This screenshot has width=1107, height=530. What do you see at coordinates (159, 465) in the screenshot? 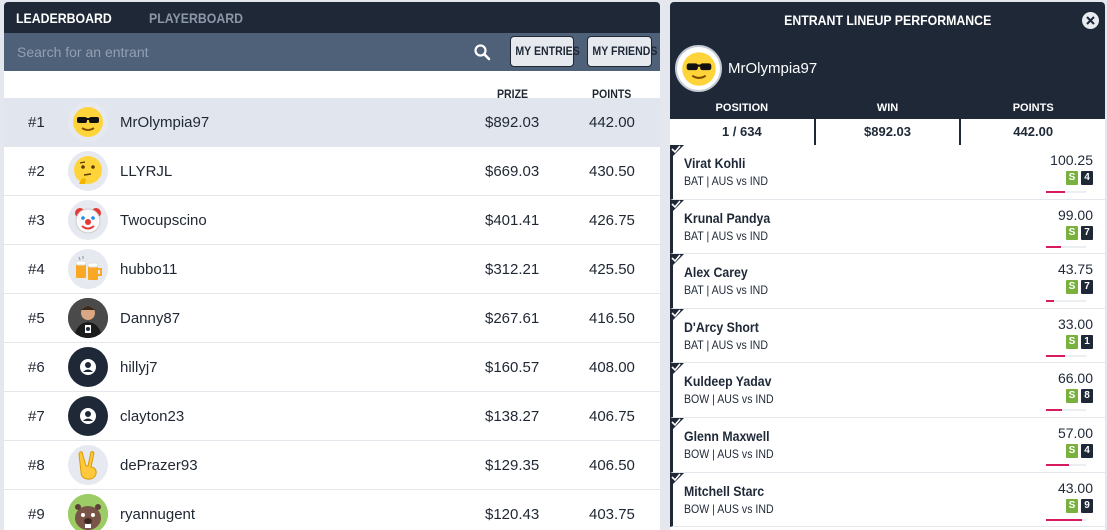
I see `username: dePrazer93` at bounding box center [159, 465].